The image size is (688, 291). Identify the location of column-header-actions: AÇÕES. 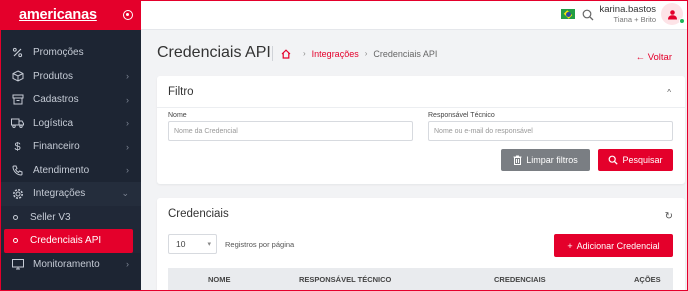
(647, 279).